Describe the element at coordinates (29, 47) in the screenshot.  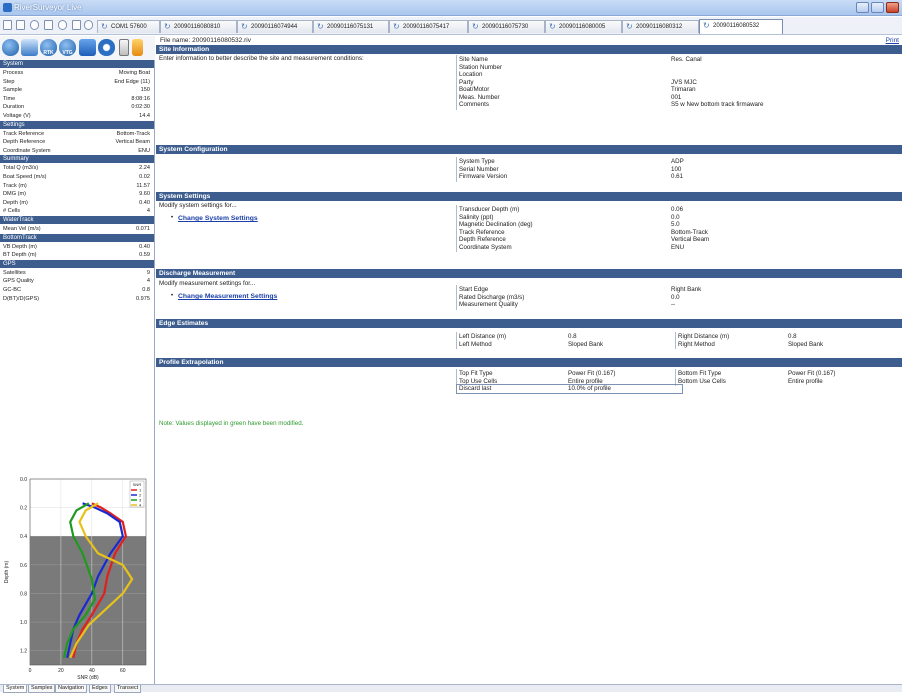
I see `compass-icon` at that location.